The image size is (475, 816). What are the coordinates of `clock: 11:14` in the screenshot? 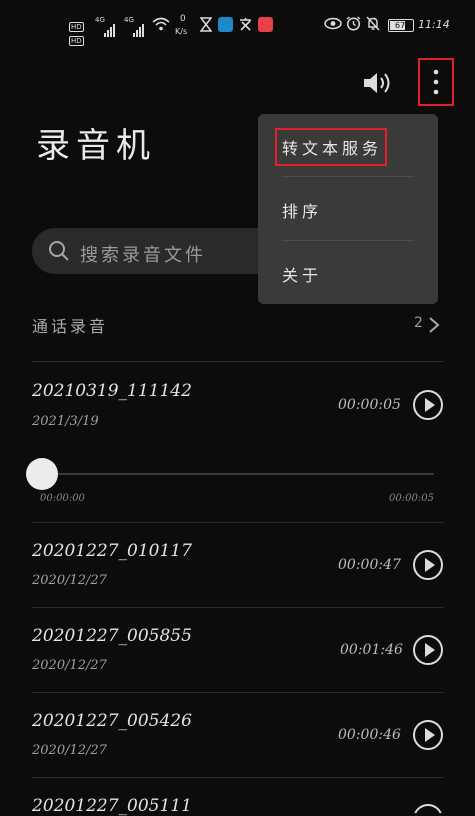 It's located at (434, 24).